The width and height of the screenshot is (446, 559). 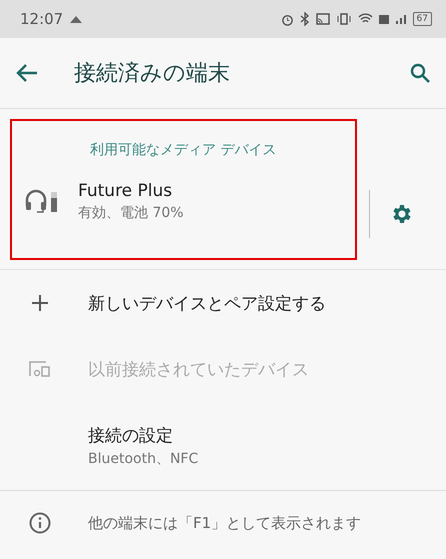 I want to click on menu-item: 新しいデバイスとペア設定する, so click(x=207, y=303).